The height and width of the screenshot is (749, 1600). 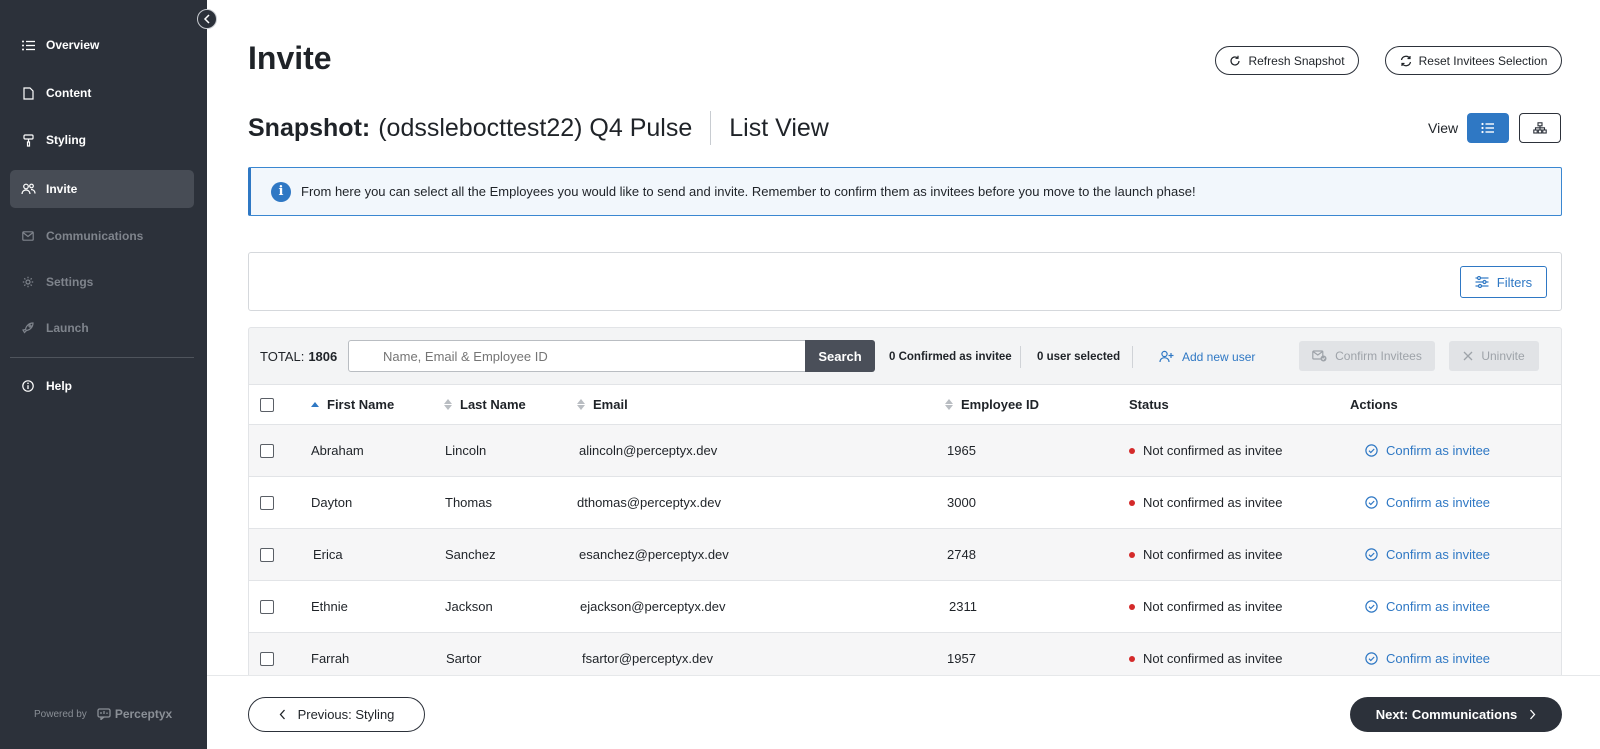 I want to click on refresh-snapshot-button: Refresh Snapshot, so click(x=1287, y=60).